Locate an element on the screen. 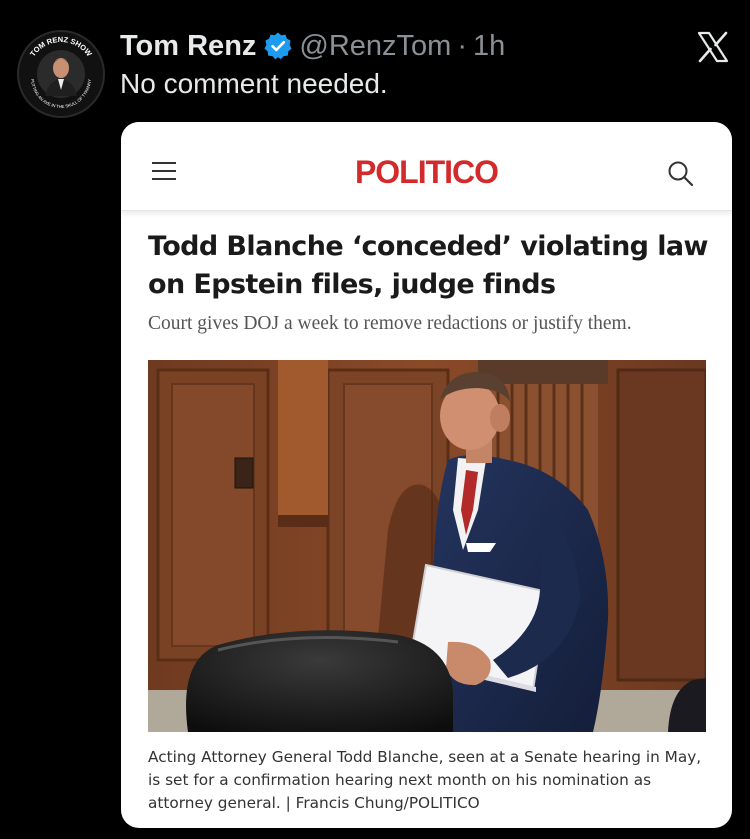  politico-logo: POLITICO is located at coordinates (426, 172).